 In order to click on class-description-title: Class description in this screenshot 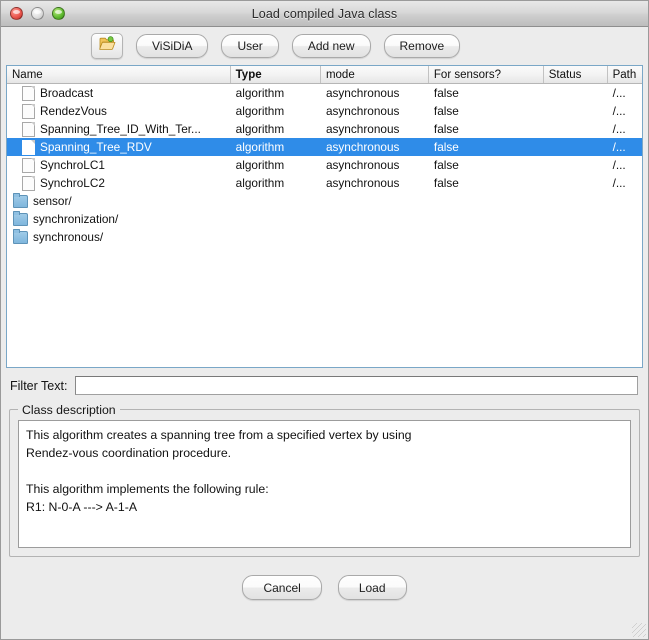, I will do `click(69, 410)`.